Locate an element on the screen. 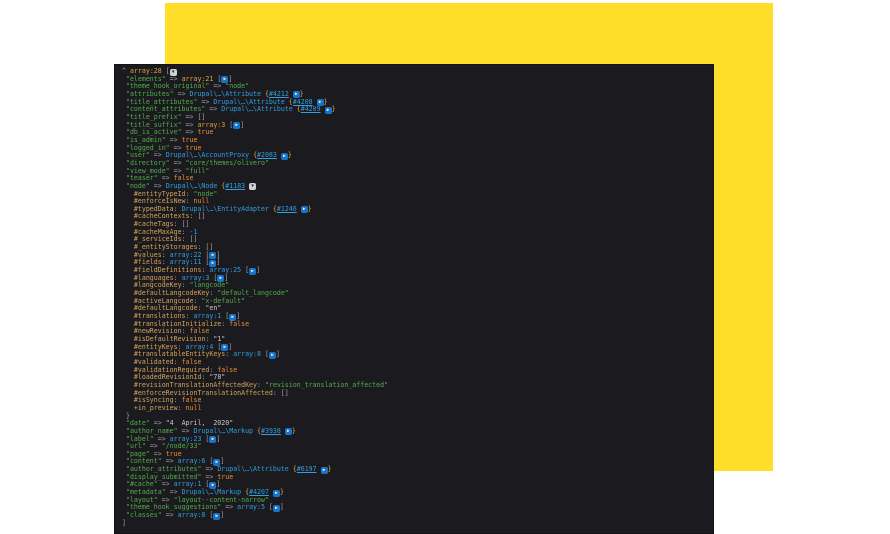 The height and width of the screenshot is (534, 890). collapse-toggle-icon: ▼ is located at coordinates (253, 187).